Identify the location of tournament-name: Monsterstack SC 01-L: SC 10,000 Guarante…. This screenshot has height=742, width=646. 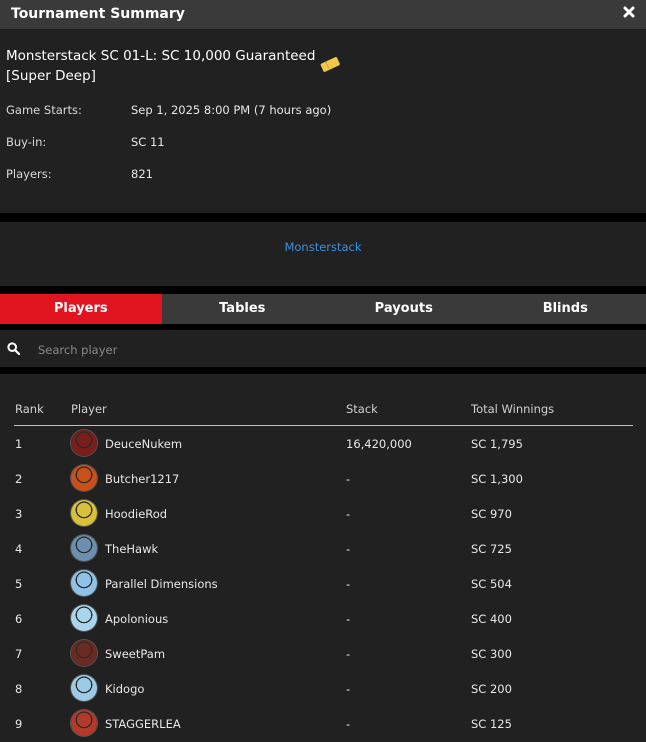
(161, 66).